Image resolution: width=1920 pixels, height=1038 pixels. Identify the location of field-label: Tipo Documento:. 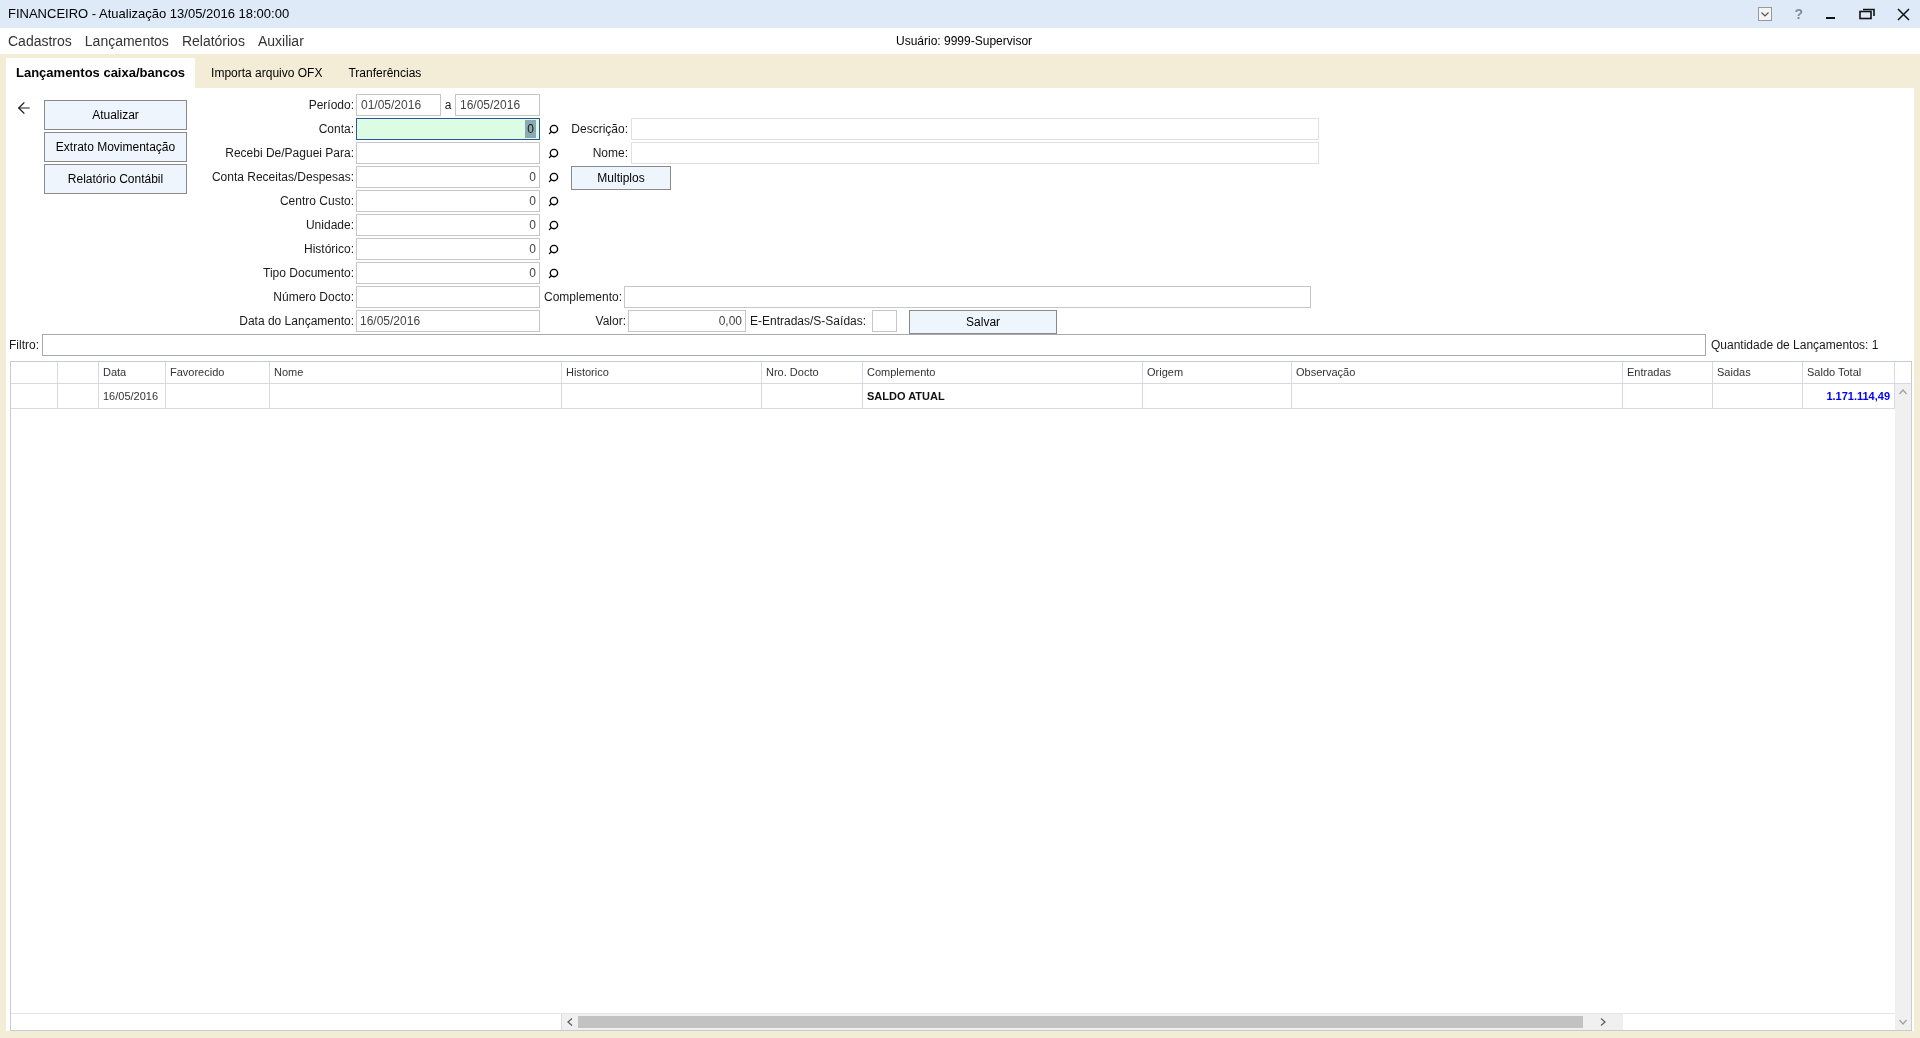
(308, 273).